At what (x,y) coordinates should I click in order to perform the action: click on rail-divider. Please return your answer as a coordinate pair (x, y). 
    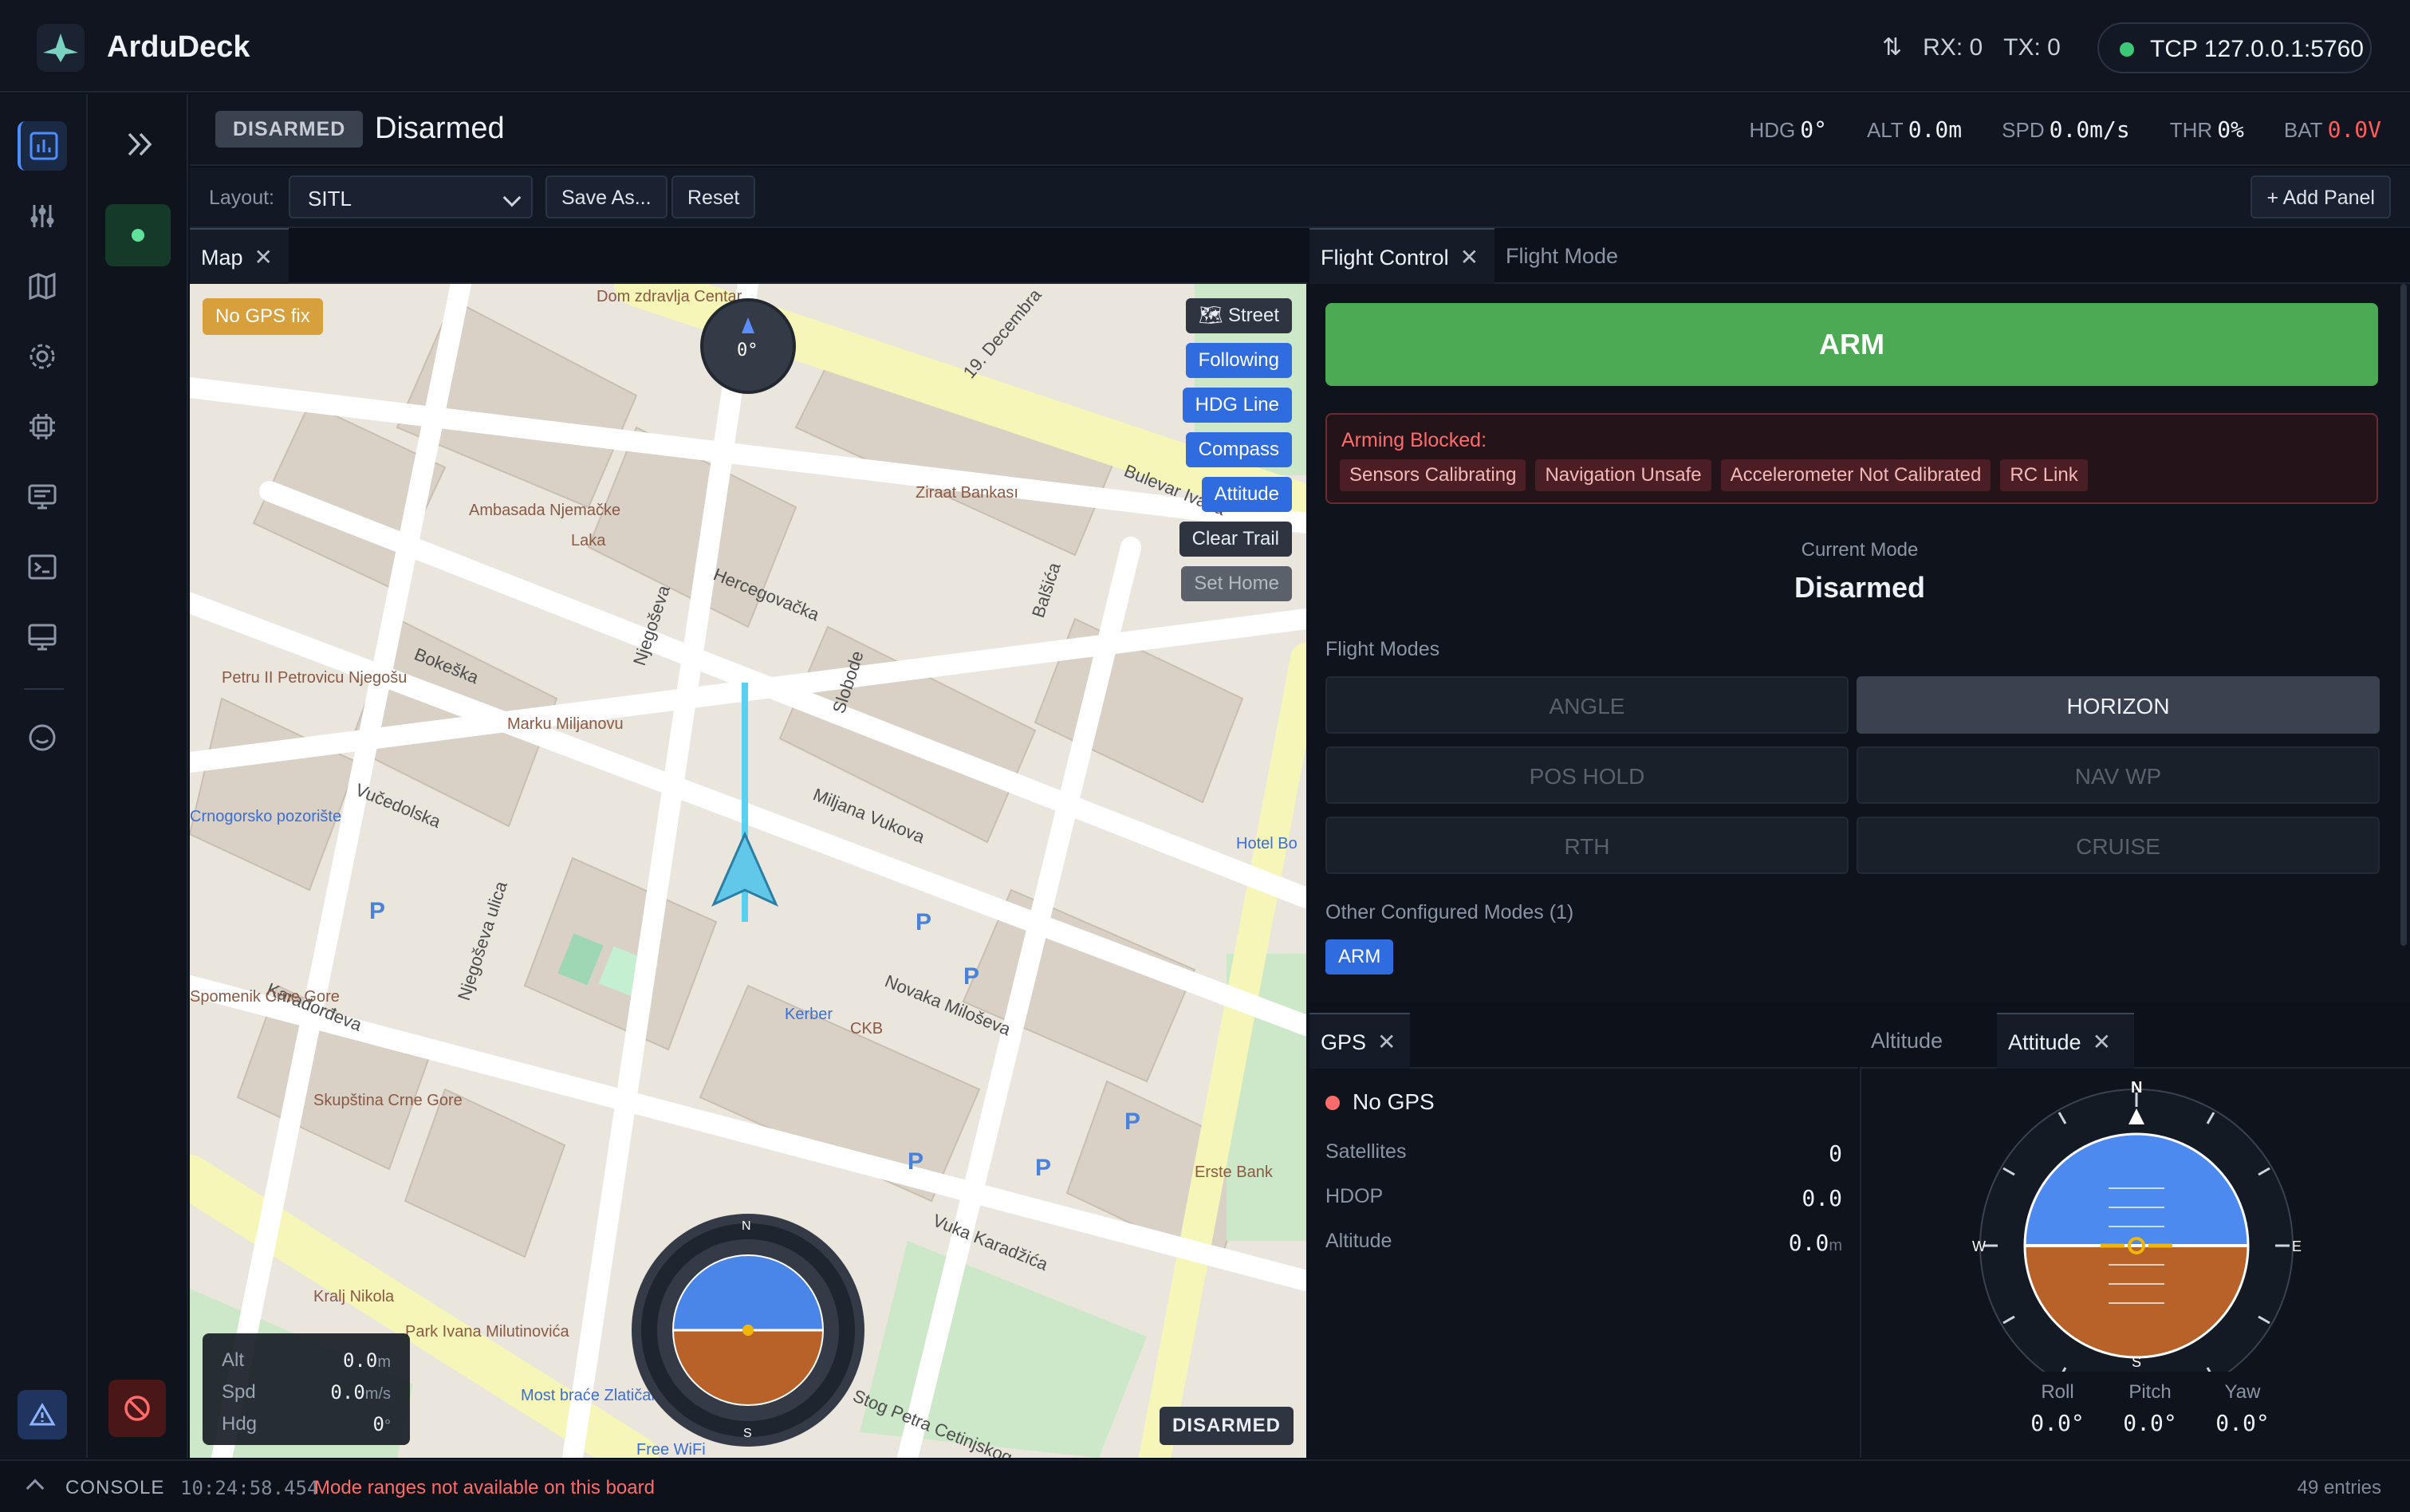
    Looking at the image, I should click on (44, 689).